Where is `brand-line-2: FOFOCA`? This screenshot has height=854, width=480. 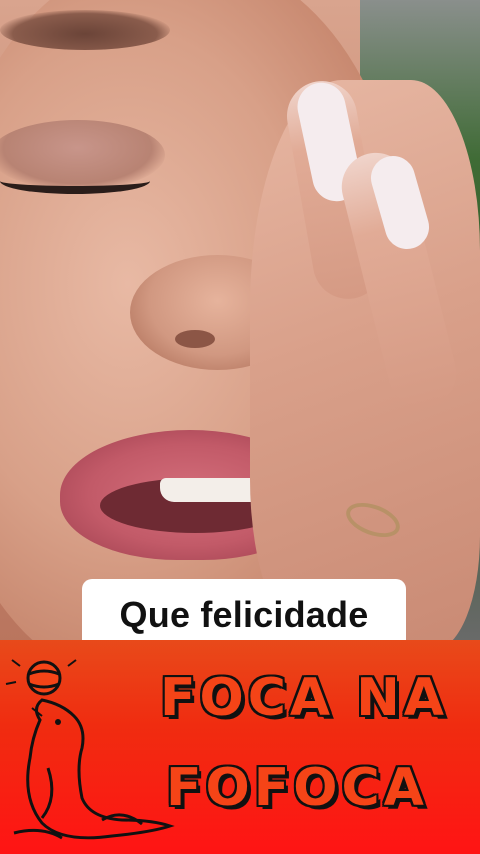 brand-line-2: FOFOCA is located at coordinates (297, 788).